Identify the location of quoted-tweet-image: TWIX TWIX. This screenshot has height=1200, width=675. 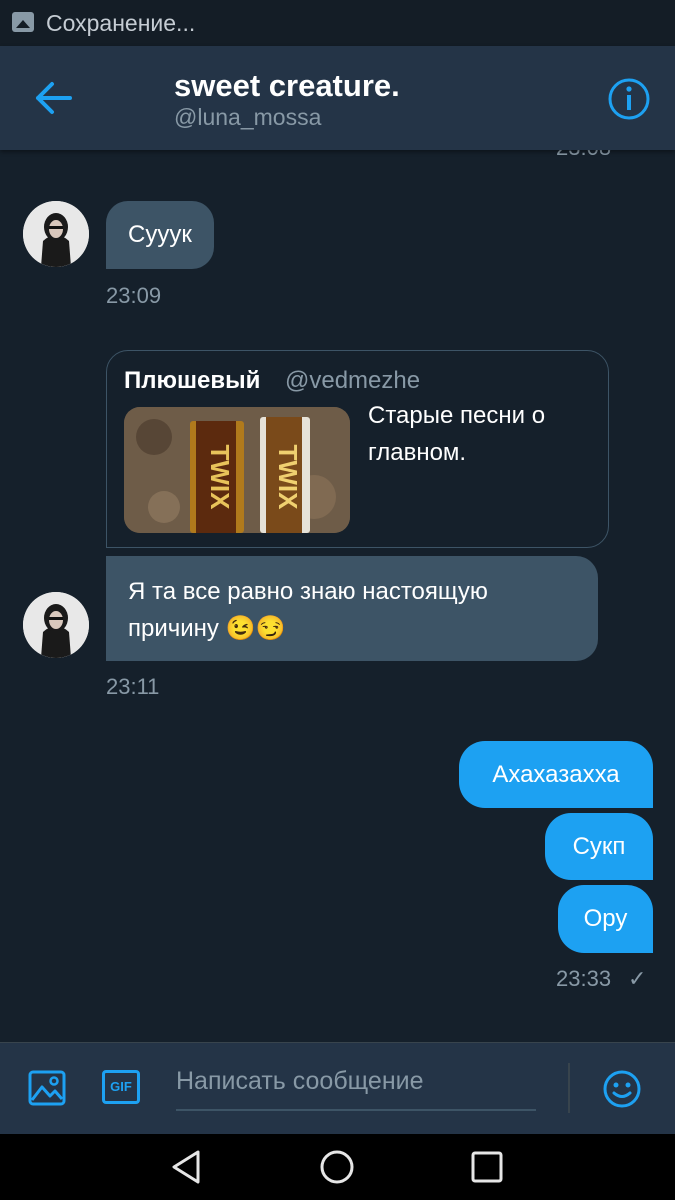
(237, 470).